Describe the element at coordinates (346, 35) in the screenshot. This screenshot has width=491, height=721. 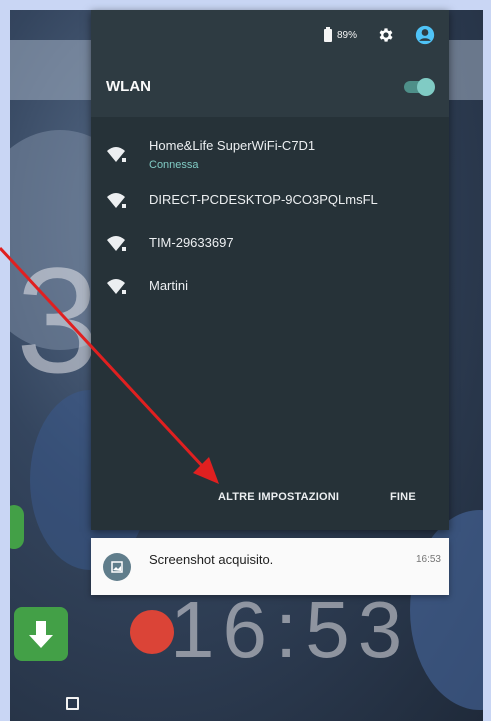
I see `battery-percentage: 89%` at that location.